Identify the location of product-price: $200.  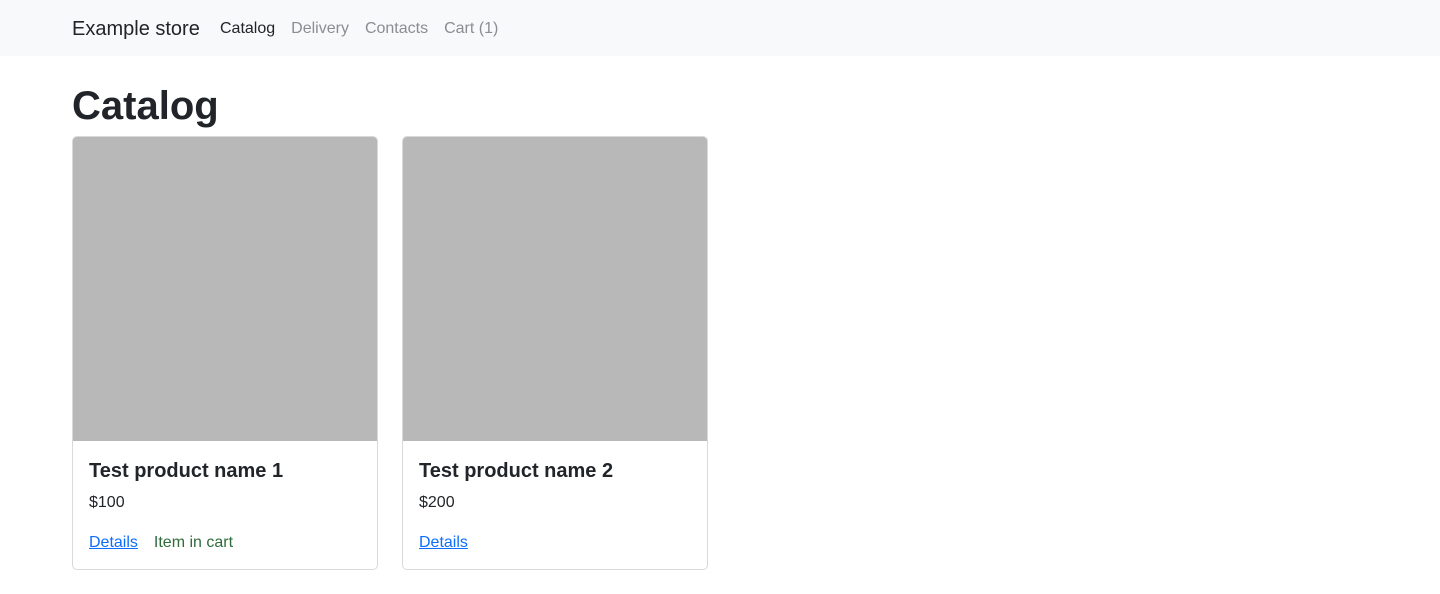
(437, 502).